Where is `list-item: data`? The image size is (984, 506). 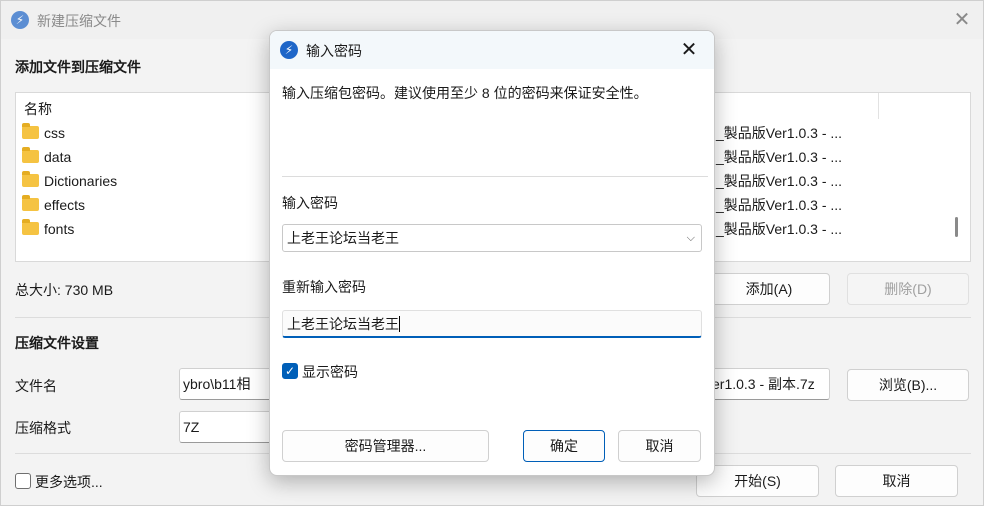 list-item: data is located at coordinates (46, 157).